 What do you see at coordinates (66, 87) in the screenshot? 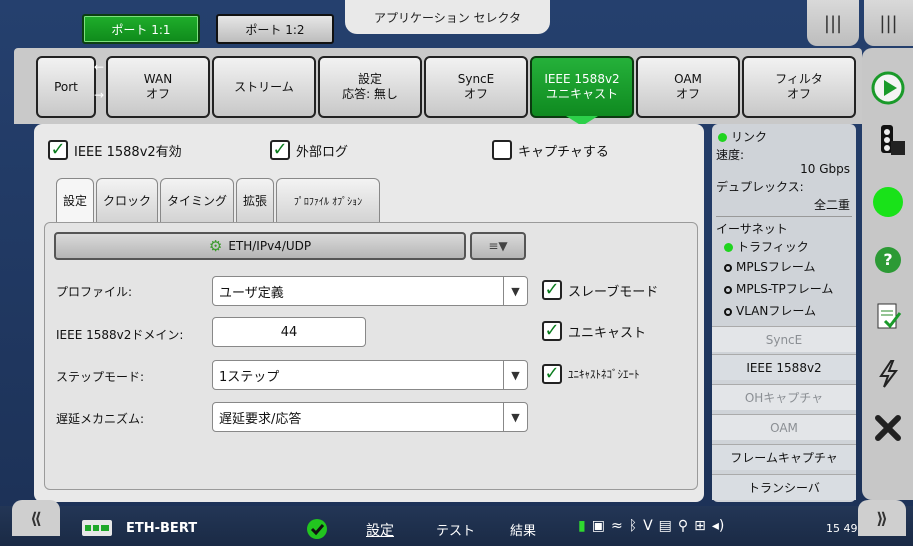
I see `tab-port: Port` at bounding box center [66, 87].